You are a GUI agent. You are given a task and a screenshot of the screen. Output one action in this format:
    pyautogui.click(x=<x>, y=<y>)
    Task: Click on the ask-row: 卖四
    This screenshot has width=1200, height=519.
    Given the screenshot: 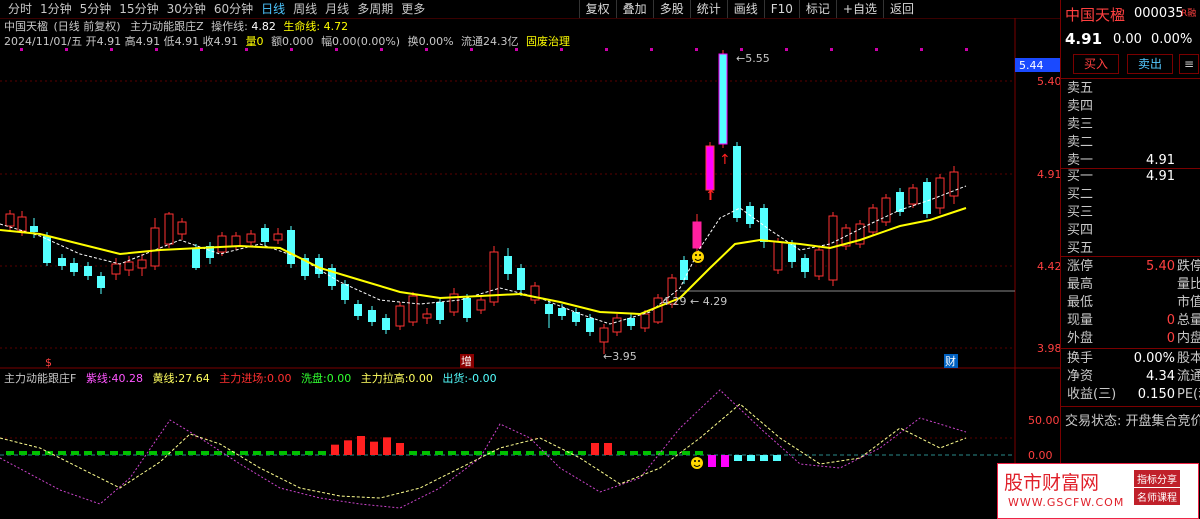 What is the action you would take?
    pyautogui.click(x=1133, y=107)
    